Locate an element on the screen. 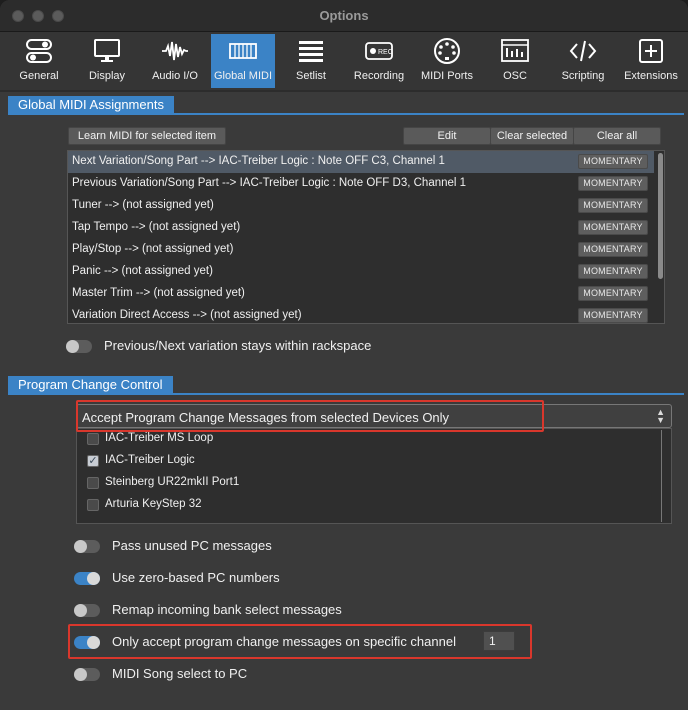  keyboard-icon is located at coordinates (243, 51).